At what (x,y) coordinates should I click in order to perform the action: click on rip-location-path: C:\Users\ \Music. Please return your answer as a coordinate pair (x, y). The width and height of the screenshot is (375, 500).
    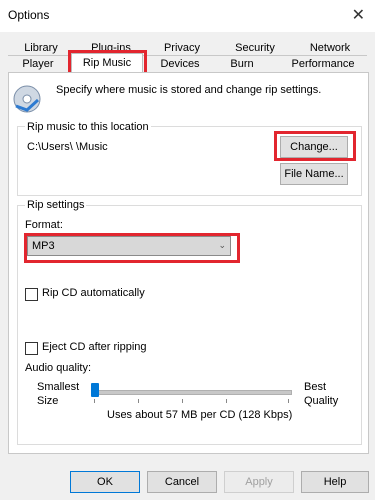
    Looking at the image, I should click on (67, 147).